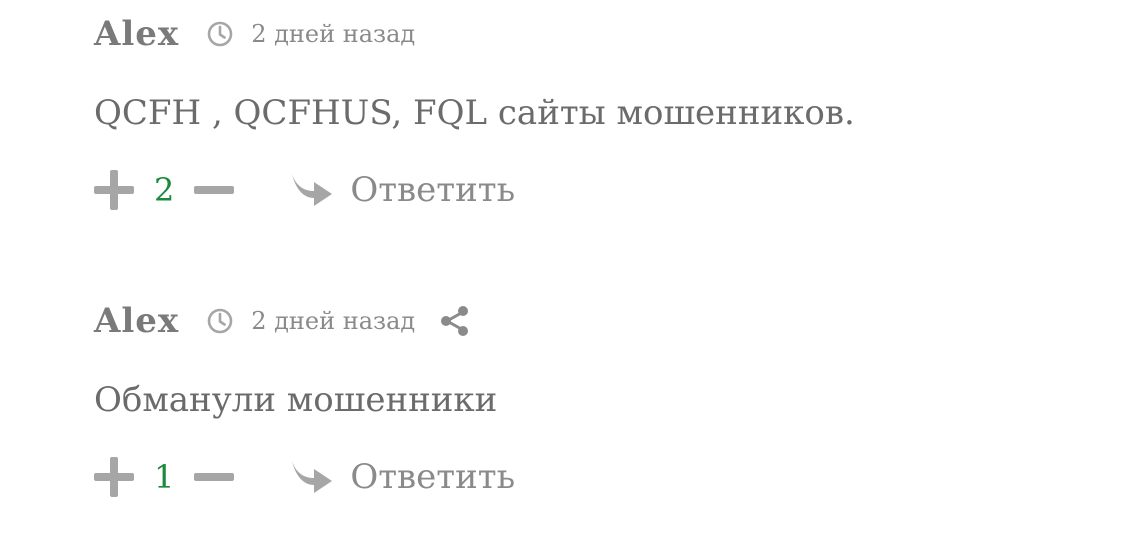  Describe the element at coordinates (164, 477) in the screenshot. I see `vote-score: 1` at that location.